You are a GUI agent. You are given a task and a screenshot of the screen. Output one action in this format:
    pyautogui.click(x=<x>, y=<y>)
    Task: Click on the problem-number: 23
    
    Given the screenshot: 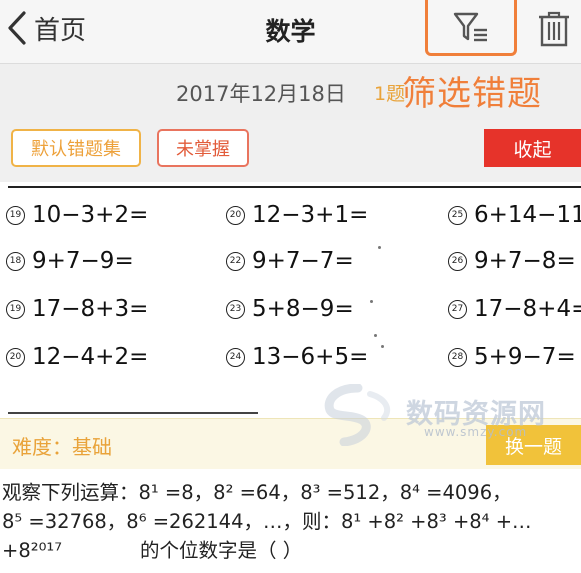 What is the action you would take?
    pyautogui.click(x=235, y=309)
    